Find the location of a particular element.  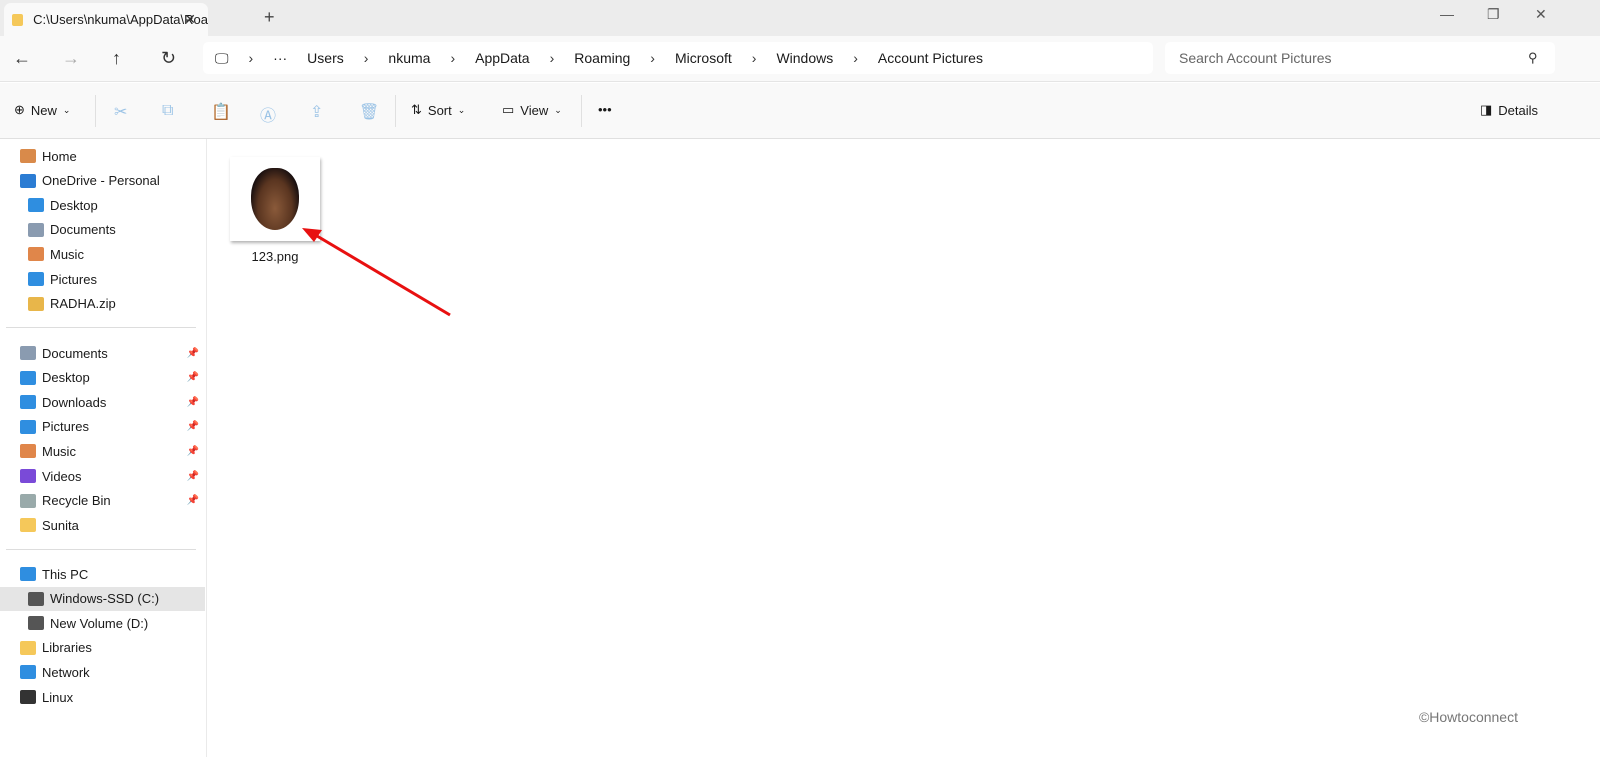

watermark: ©Howtoconnect is located at coordinates (1468, 717).